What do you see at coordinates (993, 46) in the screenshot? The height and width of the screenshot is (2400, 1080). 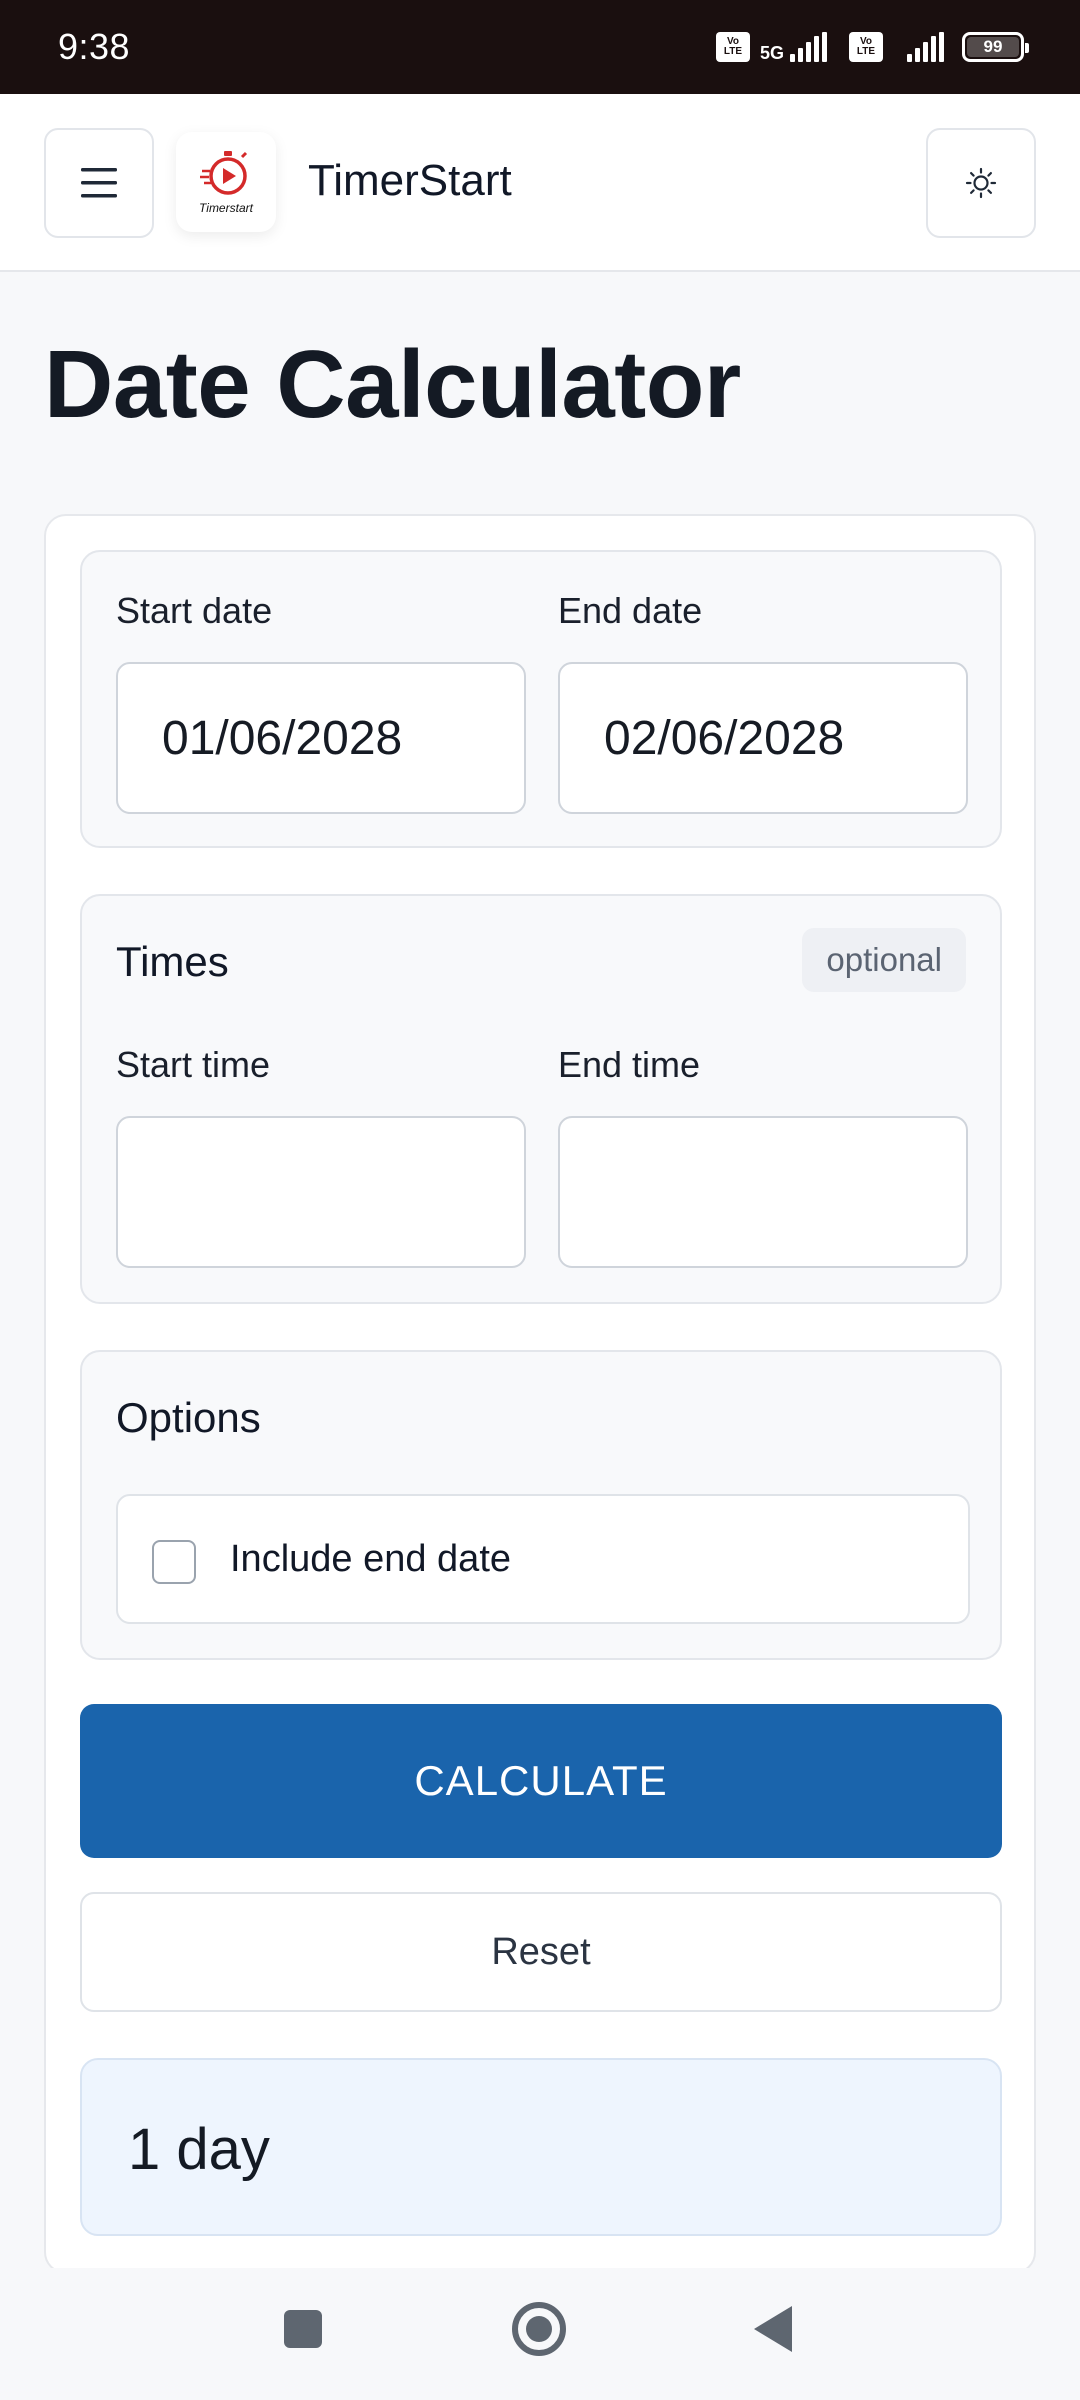 I see `battery-level: 99` at bounding box center [993, 46].